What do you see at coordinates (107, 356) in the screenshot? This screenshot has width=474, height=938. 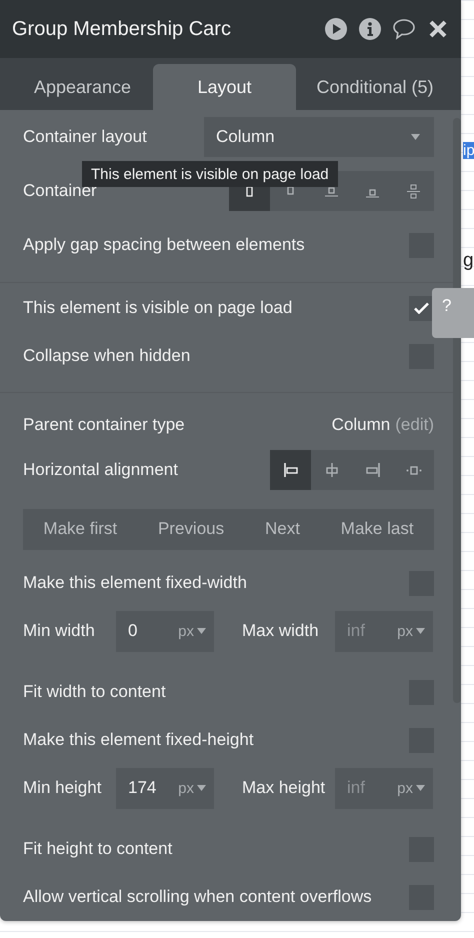 I see `option-label: Collapse when hidden` at bounding box center [107, 356].